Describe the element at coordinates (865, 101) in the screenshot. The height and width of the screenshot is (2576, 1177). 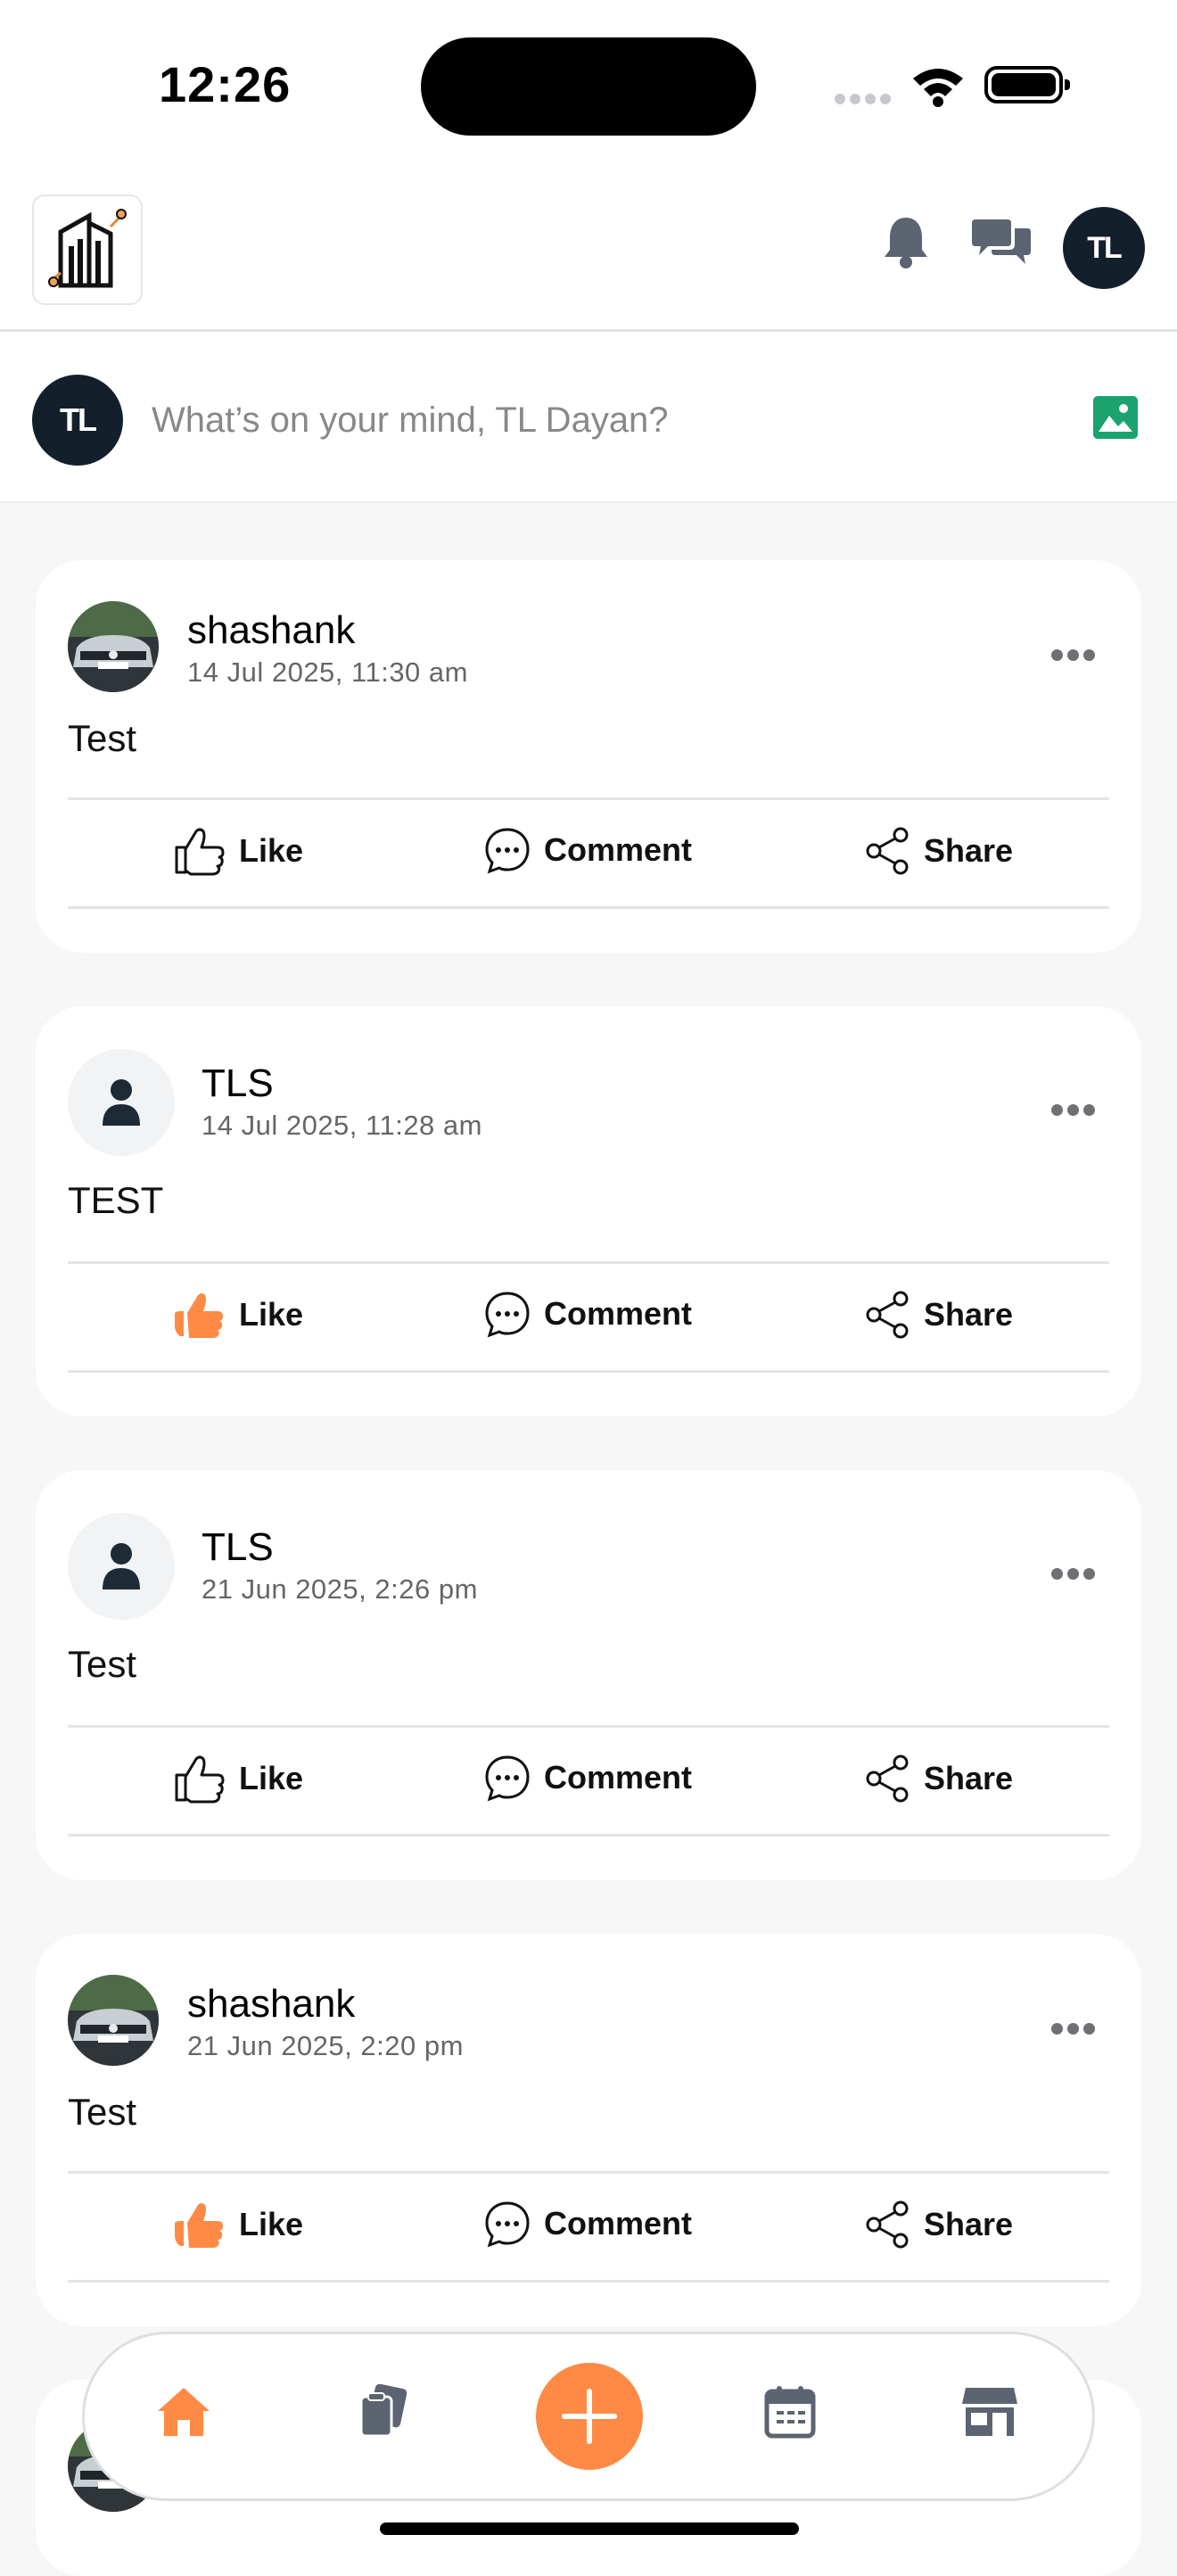
I see `cellular-signal-icon` at that location.